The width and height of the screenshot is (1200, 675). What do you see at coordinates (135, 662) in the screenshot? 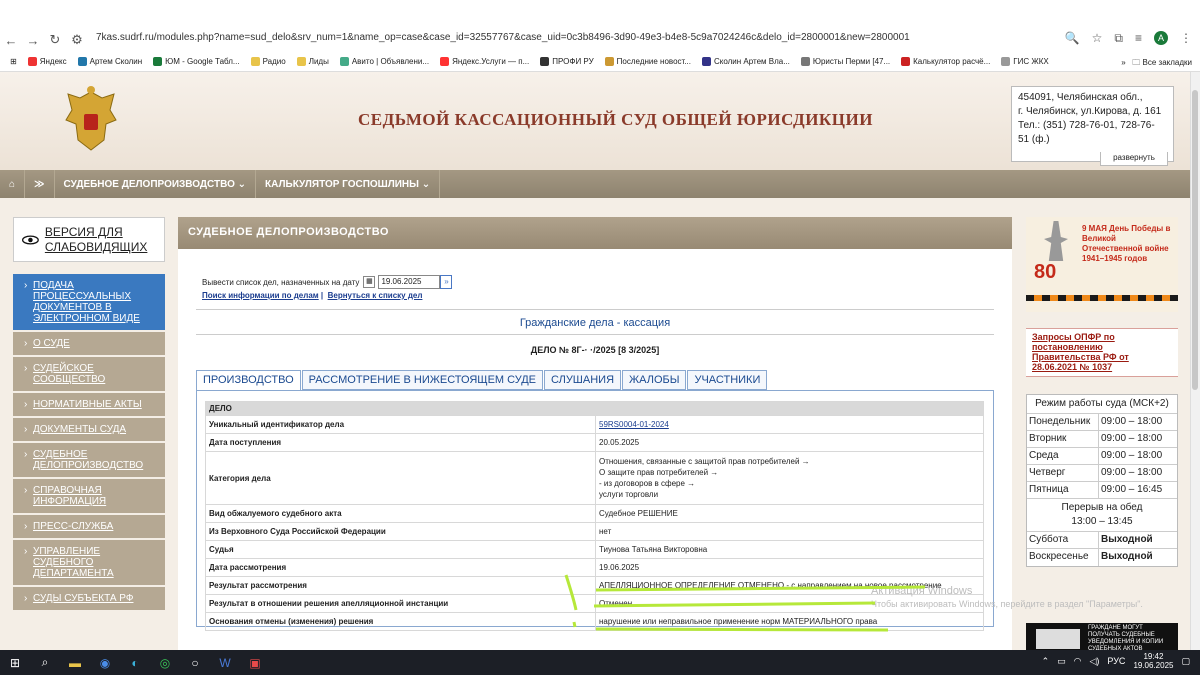
I see `edge-icon: ◐` at bounding box center [135, 662].